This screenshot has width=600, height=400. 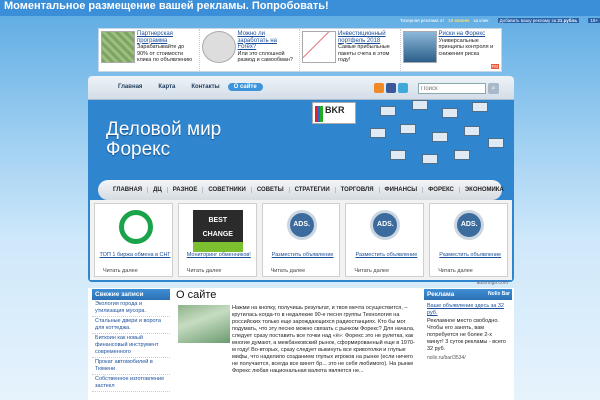 What do you see at coordinates (435, 137) in the screenshot?
I see `laptops-illustration` at bounding box center [435, 137].